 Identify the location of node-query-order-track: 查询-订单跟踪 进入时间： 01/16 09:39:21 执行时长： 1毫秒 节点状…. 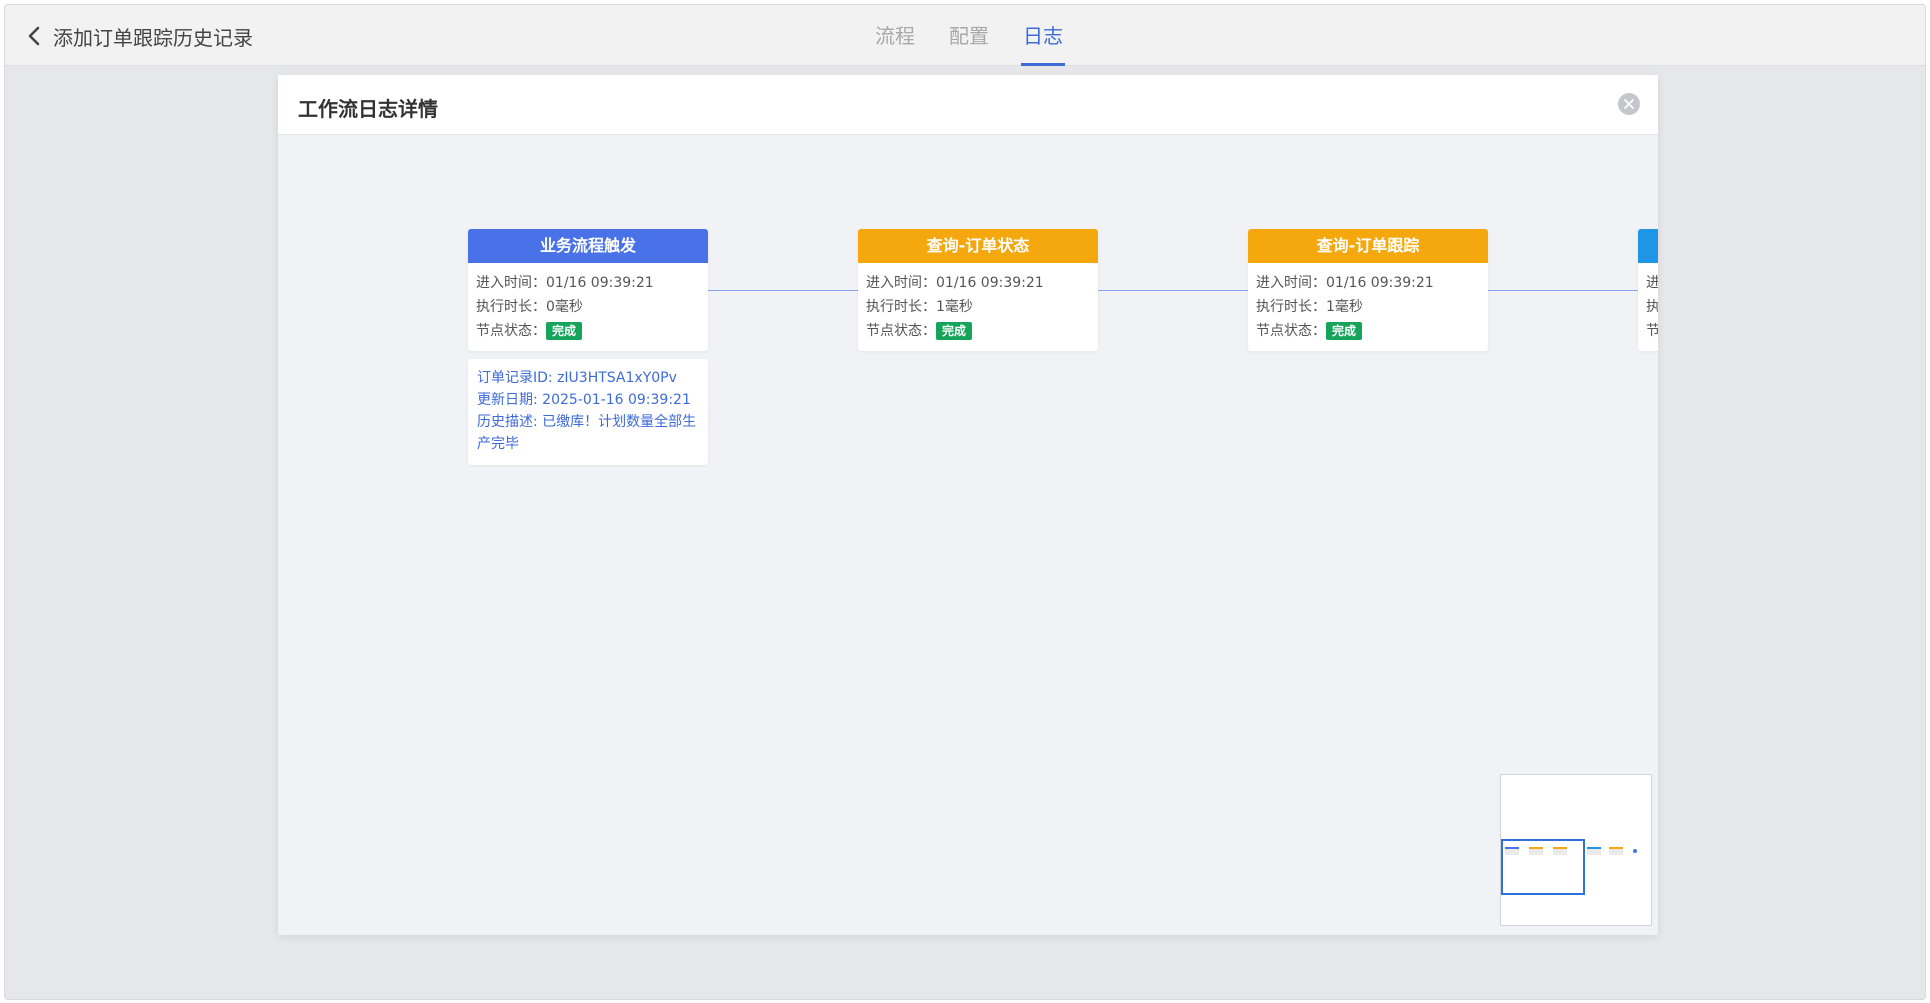
(1368, 290).